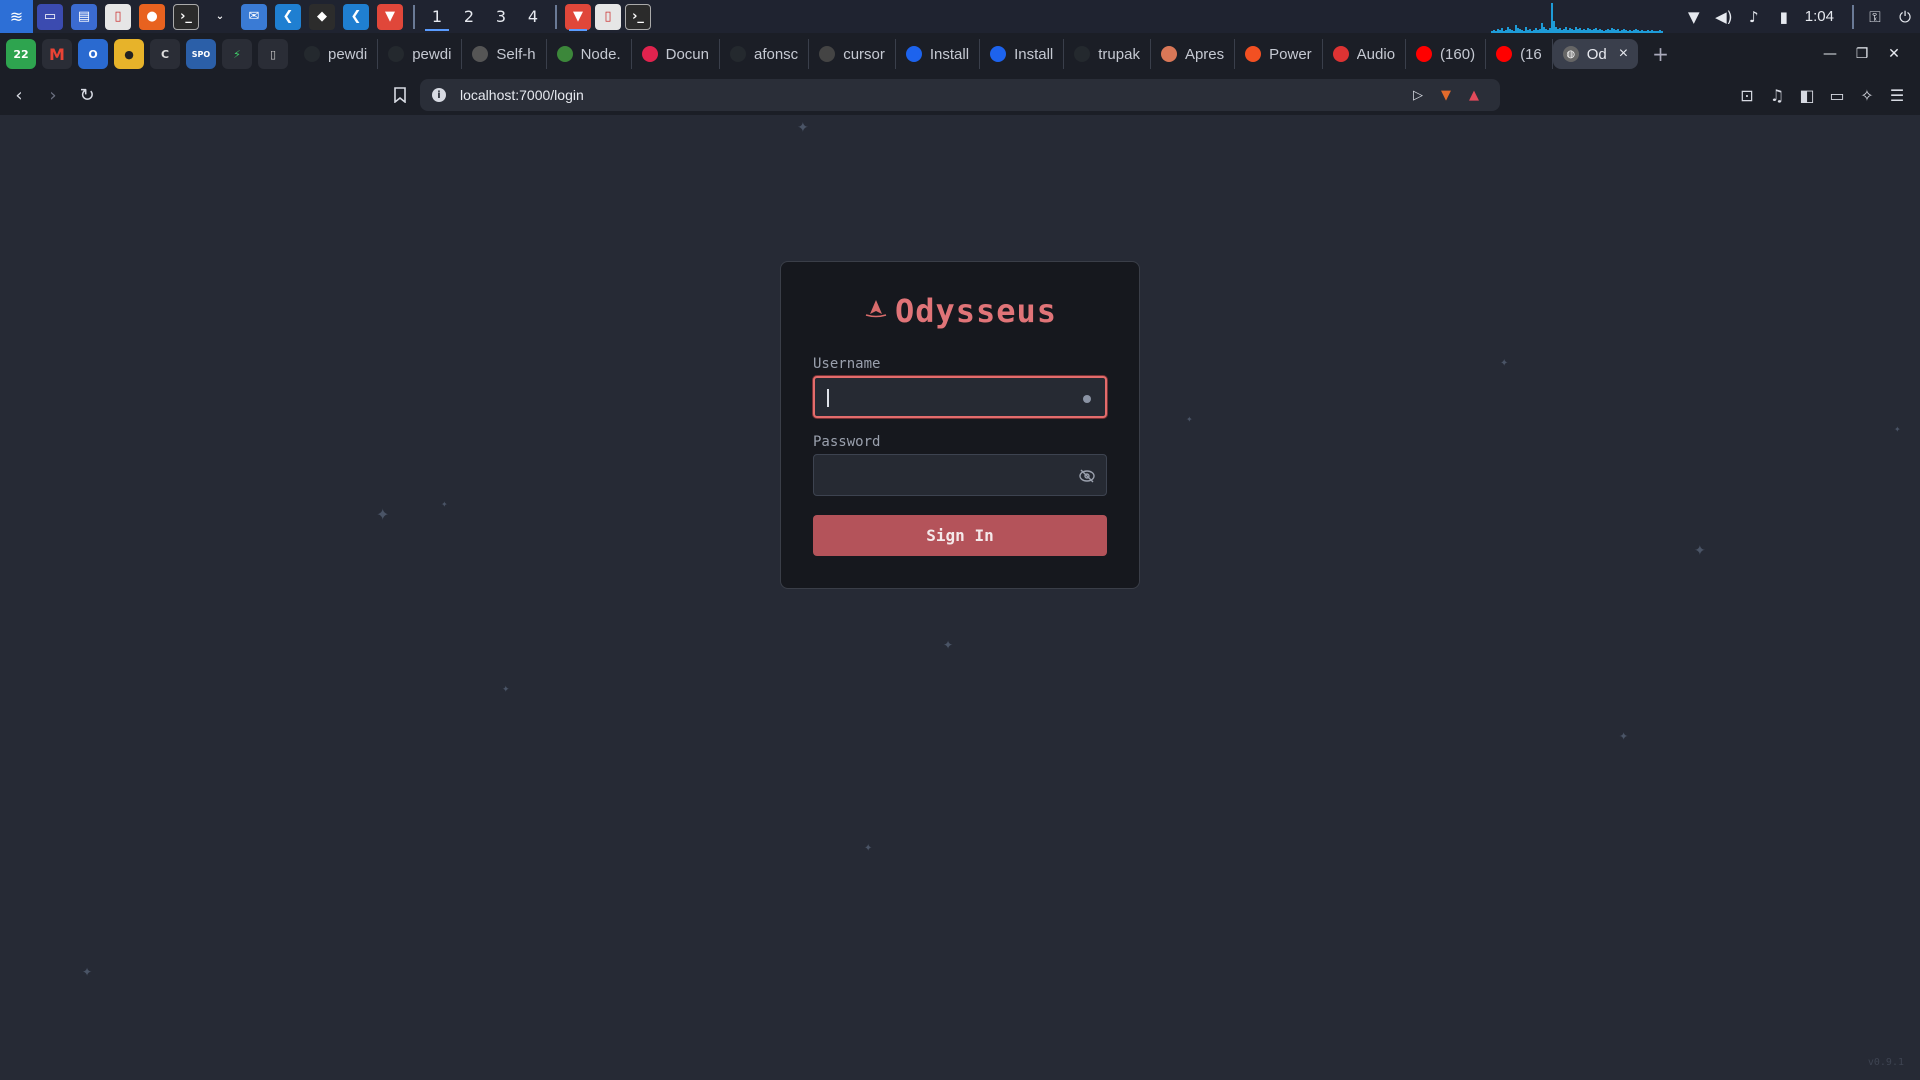 This screenshot has width=1920, height=1080. I want to click on brave-rewards-icon: ▲, so click(1474, 95).